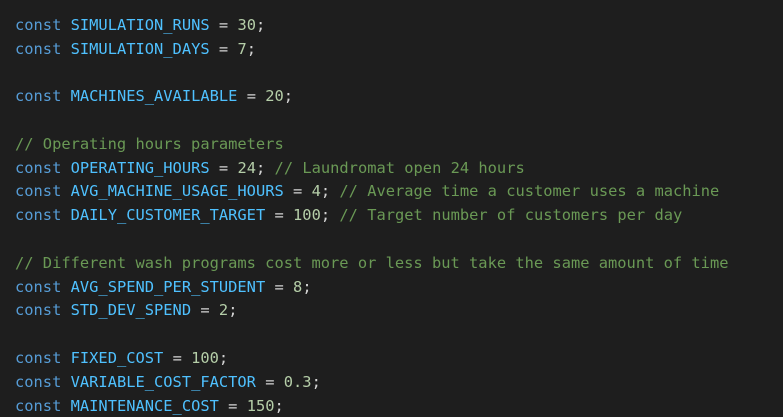  What do you see at coordinates (298, 286) in the screenshot?
I see `numeric-value: 8` at bounding box center [298, 286].